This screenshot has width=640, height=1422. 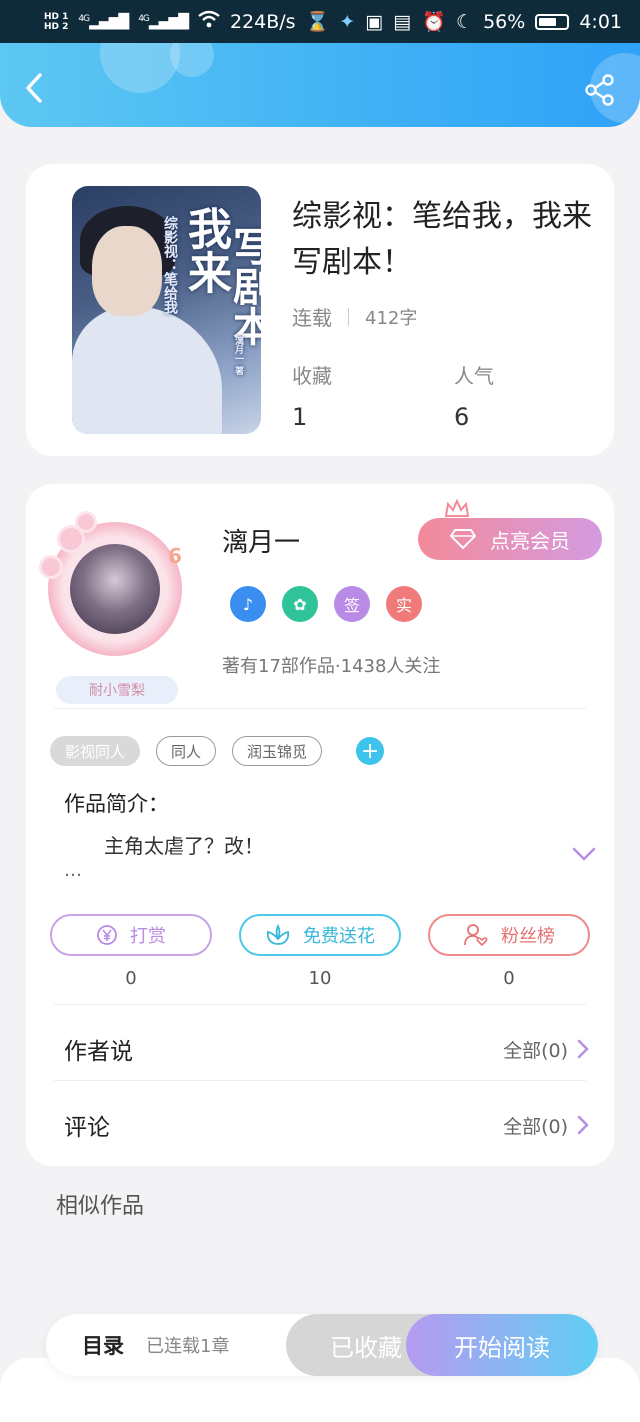 I want to click on wifi-icon, so click(x=209, y=21).